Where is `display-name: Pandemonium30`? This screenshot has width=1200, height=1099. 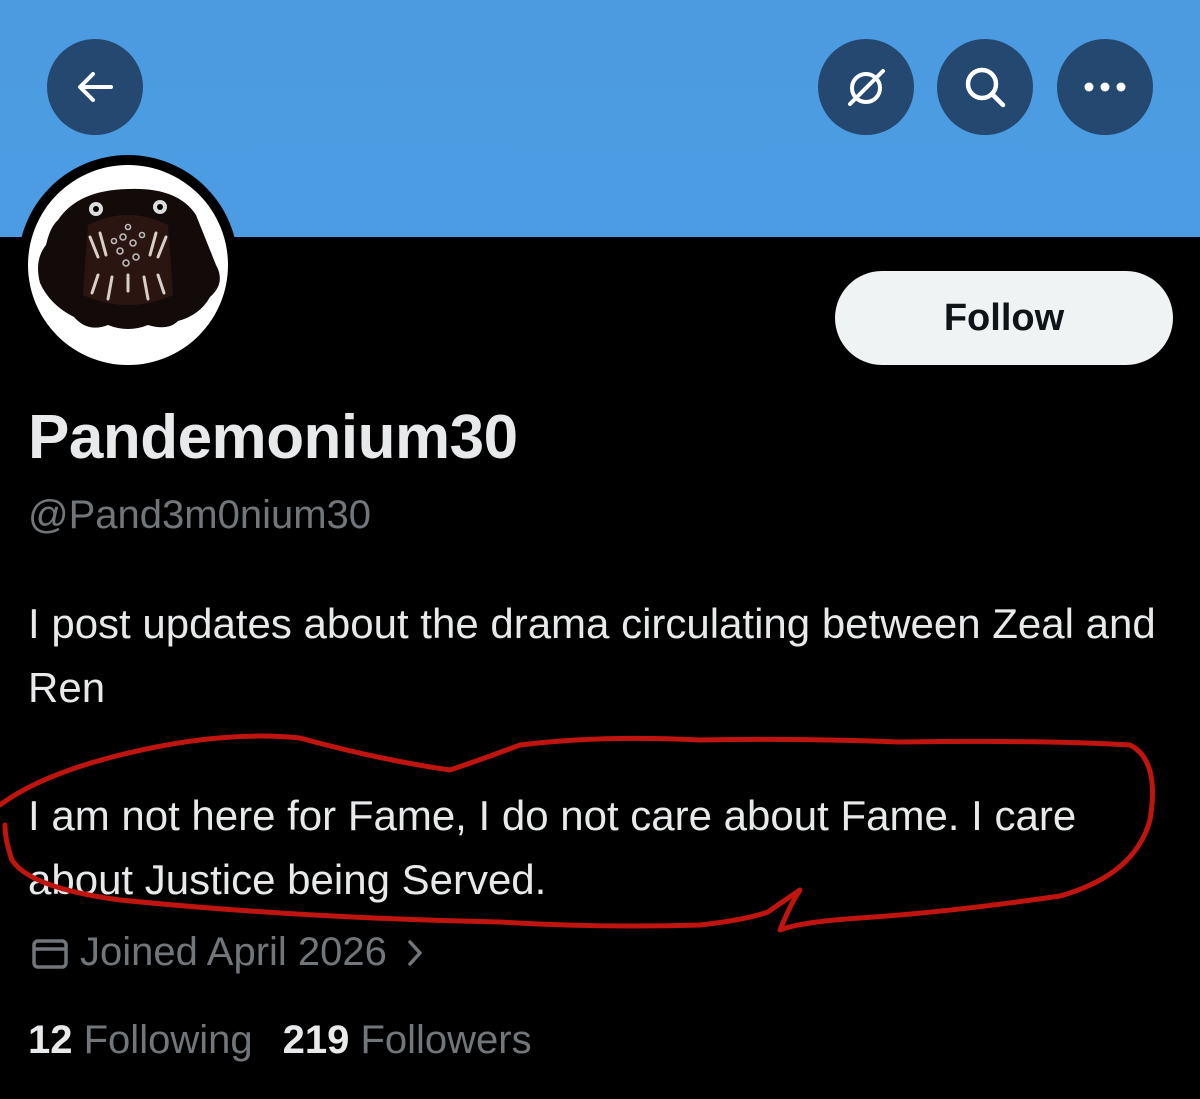
display-name: Pandemonium30 is located at coordinates (273, 437).